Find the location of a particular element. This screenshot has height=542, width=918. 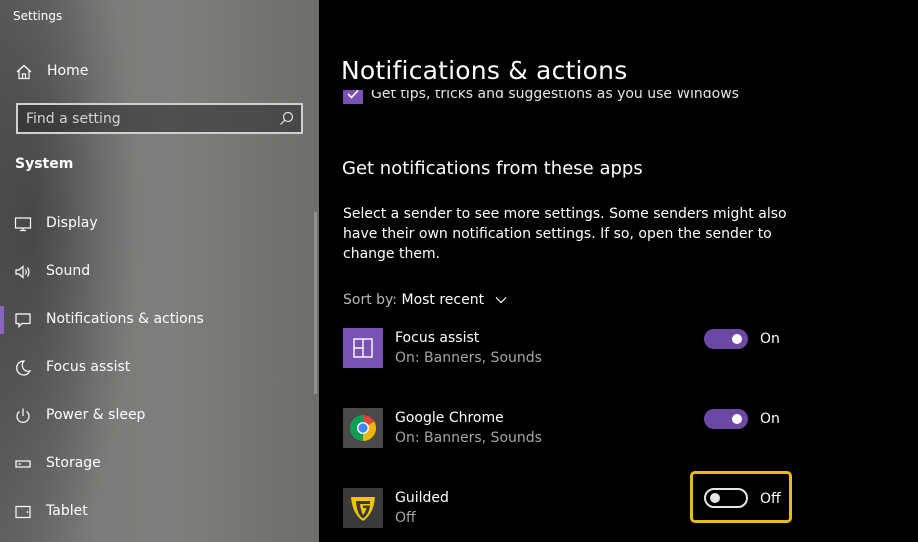

sidebar-item-label: Storage is located at coordinates (73, 463).